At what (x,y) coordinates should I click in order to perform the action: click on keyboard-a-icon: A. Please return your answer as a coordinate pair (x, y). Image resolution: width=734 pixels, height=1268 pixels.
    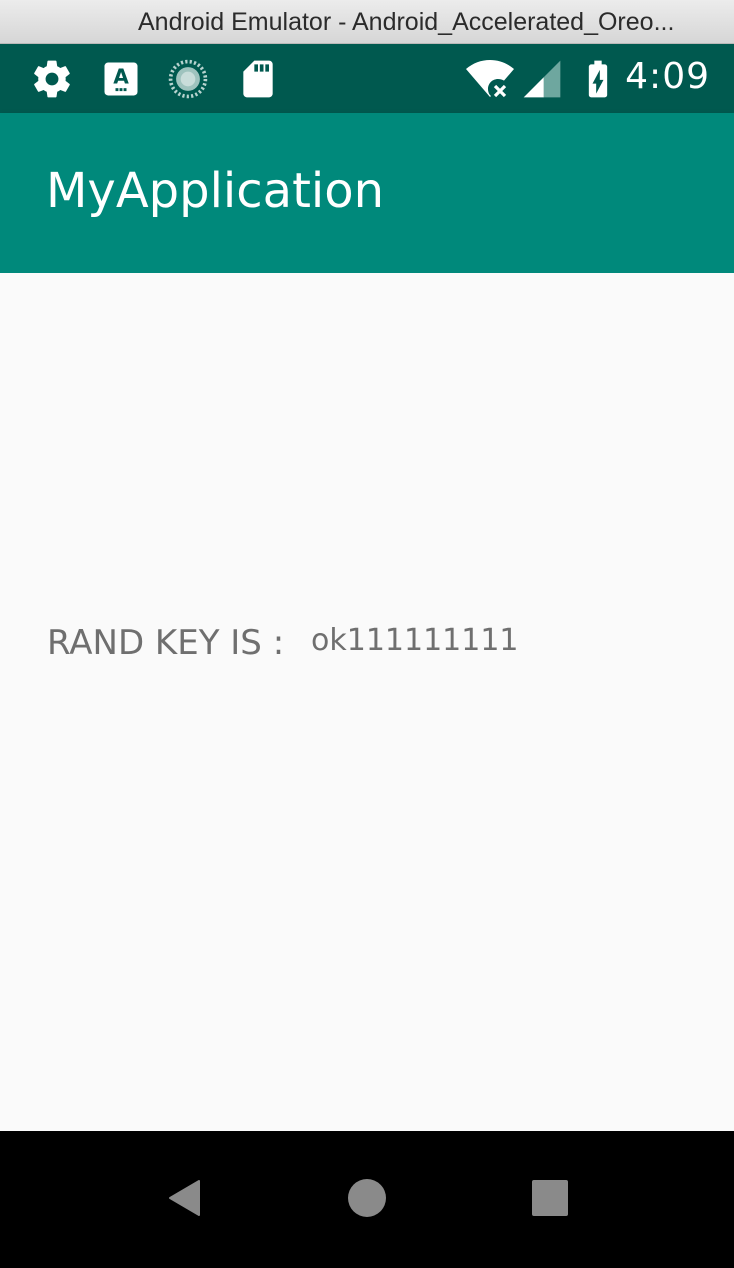
    Looking at the image, I should click on (121, 79).